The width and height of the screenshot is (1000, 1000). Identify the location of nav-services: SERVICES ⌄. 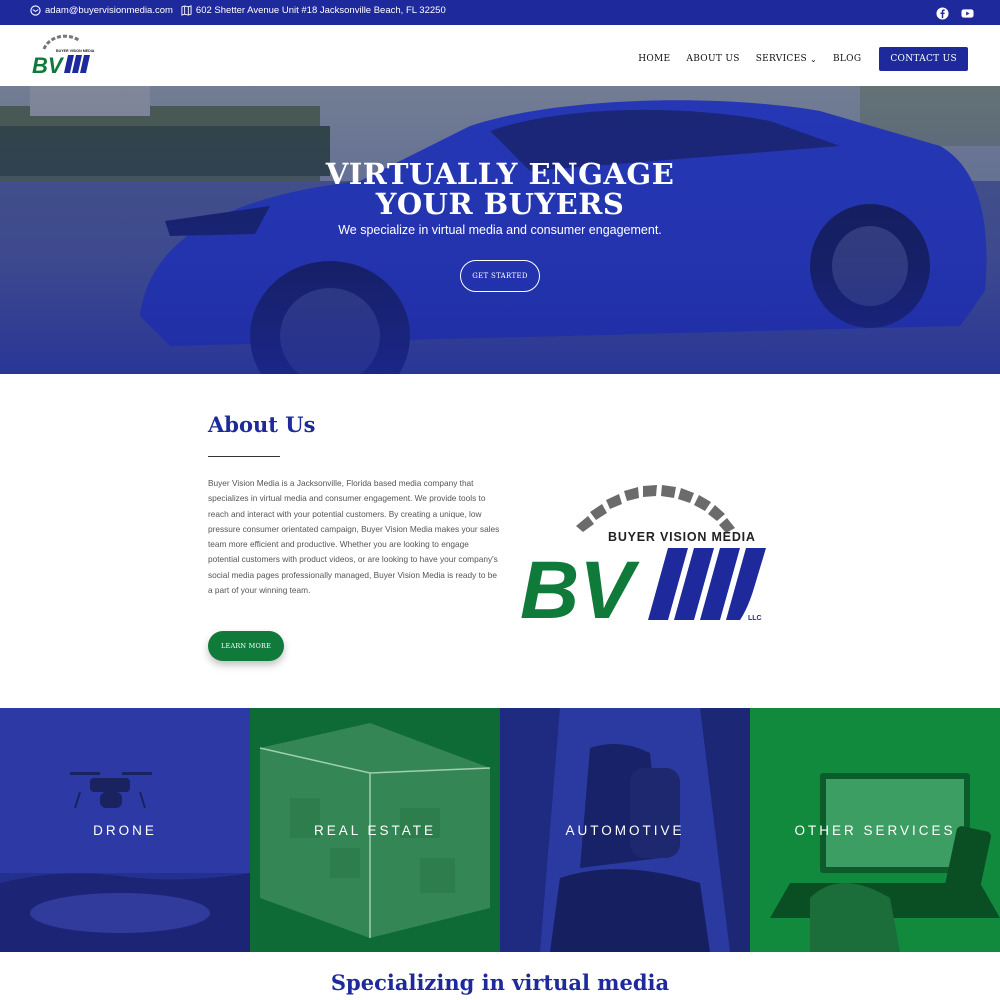
(786, 59).